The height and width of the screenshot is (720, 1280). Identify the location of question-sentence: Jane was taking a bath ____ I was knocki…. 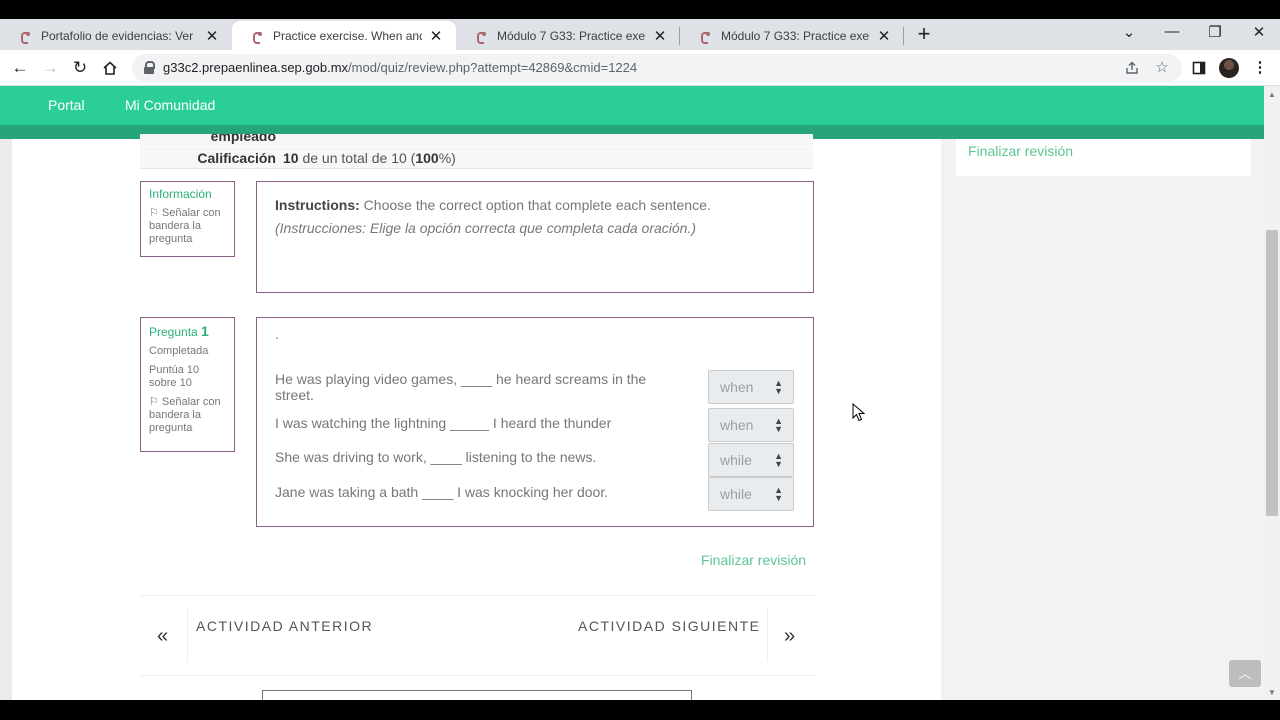
(442, 492).